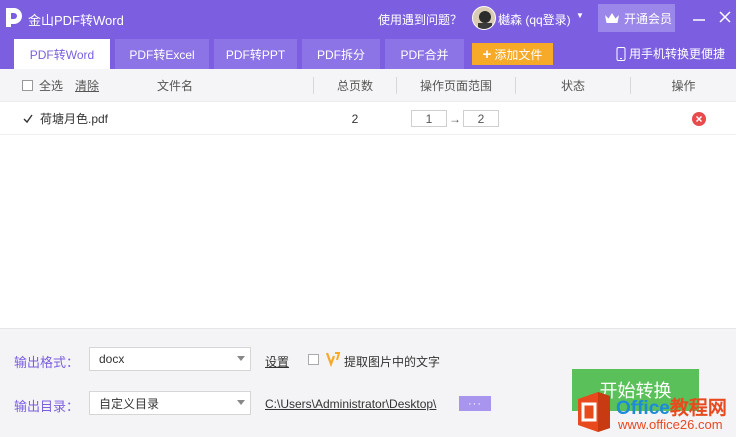 This screenshot has height=437, width=736. What do you see at coordinates (572, 86) in the screenshot?
I see `column-status: 状态` at bounding box center [572, 86].